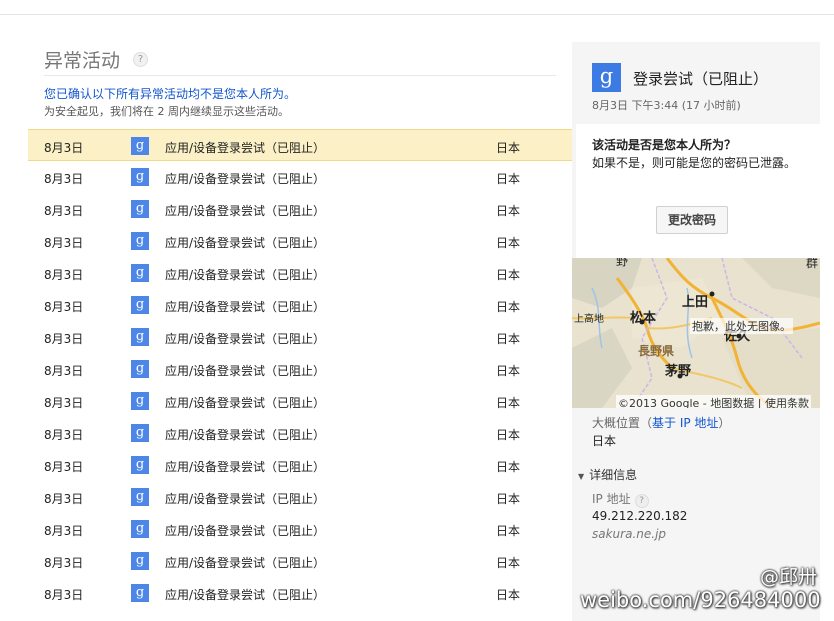 The width and height of the screenshot is (834, 621). I want to click on map-label: 松本, so click(643, 318).